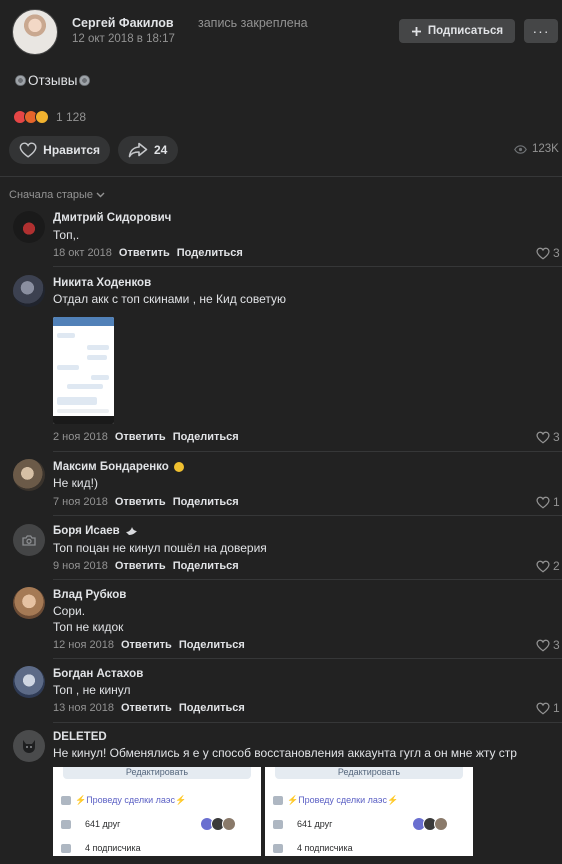  Describe the element at coordinates (80, 437) in the screenshot. I see `comment-date: 2 ноя 2018` at that location.